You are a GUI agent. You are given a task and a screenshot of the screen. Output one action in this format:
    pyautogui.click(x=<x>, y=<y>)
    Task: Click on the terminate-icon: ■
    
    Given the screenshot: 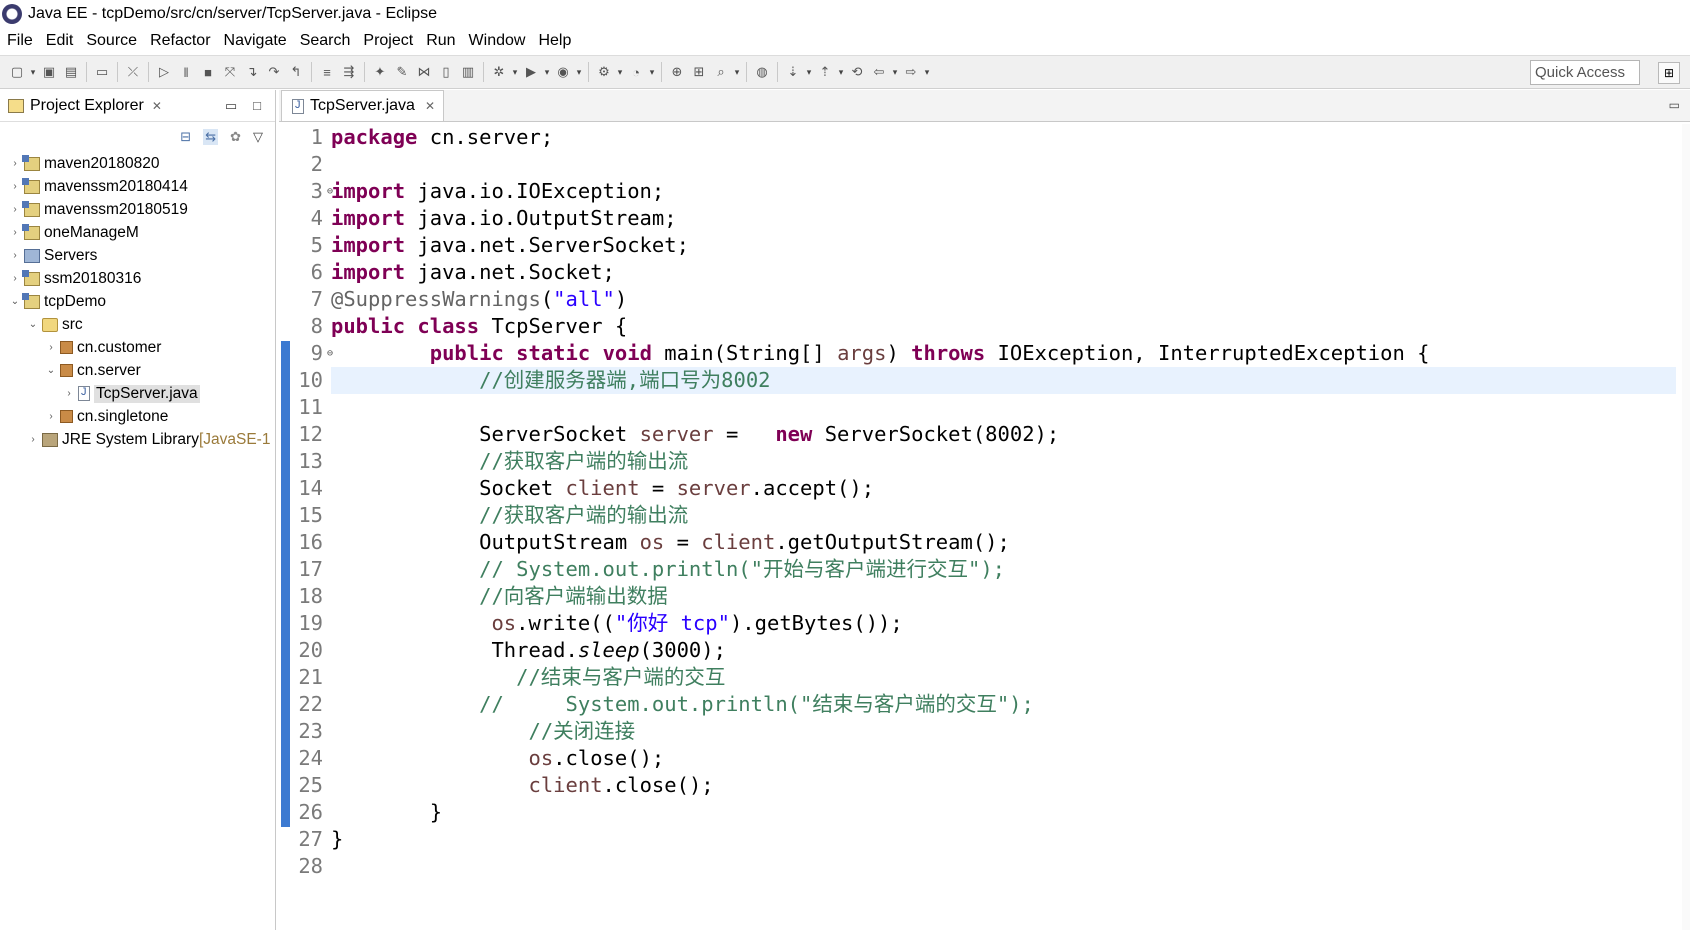 What is the action you would take?
    pyautogui.click(x=208, y=72)
    